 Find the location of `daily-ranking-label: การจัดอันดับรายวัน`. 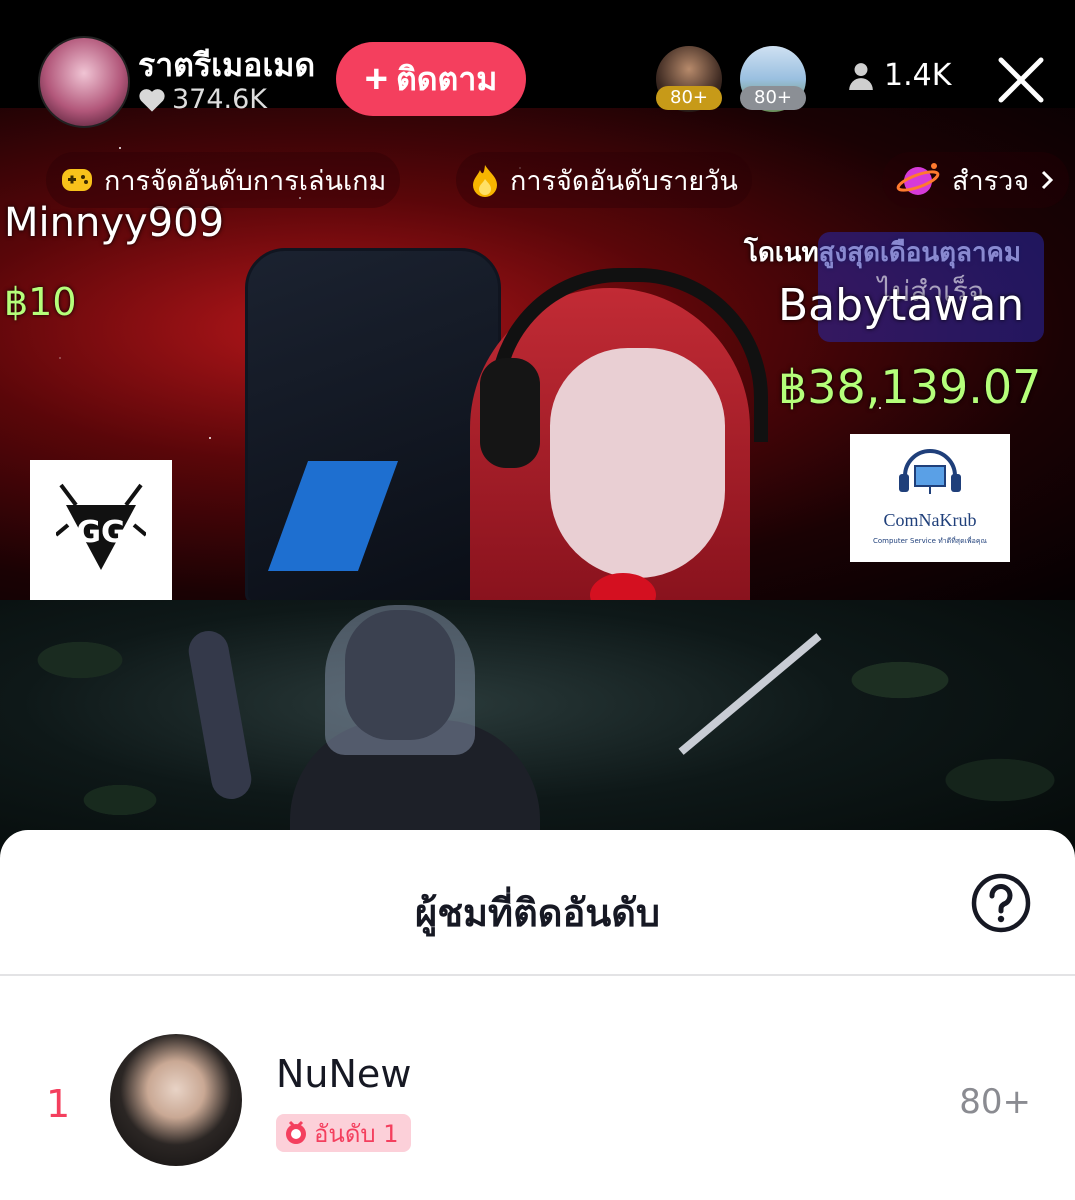

daily-ranking-label: การจัดอันดับรายวัน is located at coordinates (624, 181).